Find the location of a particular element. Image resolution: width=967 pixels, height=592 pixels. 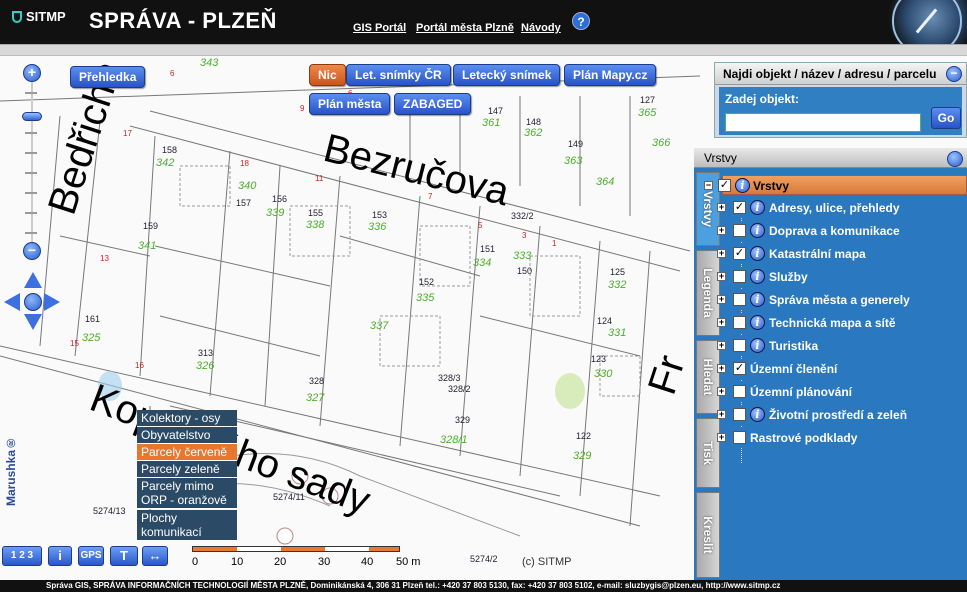

link-guides: Návody is located at coordinates (541, 28).